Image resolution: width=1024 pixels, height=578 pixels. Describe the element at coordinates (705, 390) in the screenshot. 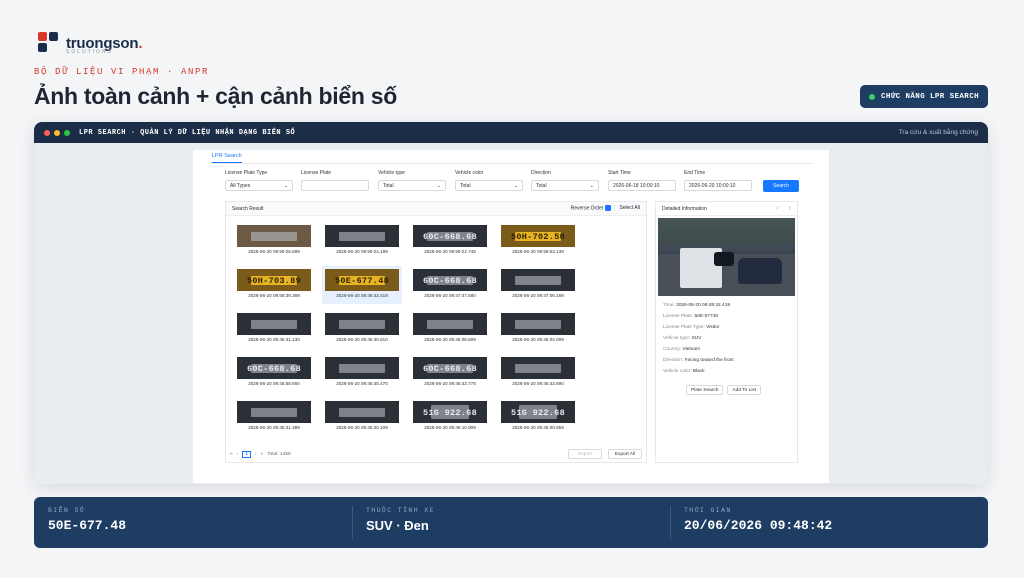

I see `plate-search-button: Plate Search` at that location.